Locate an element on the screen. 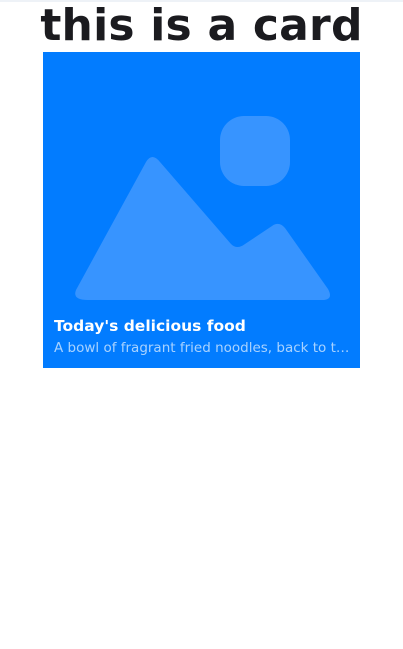 The image size is (403, 649). card-title: Today's delicious food is located at coordinates (150, 326).